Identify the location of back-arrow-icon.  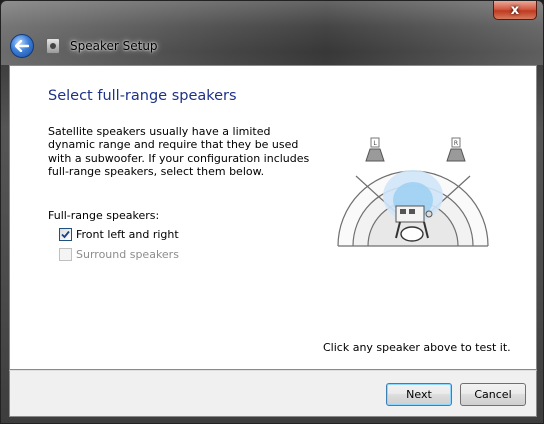
(22, 46).